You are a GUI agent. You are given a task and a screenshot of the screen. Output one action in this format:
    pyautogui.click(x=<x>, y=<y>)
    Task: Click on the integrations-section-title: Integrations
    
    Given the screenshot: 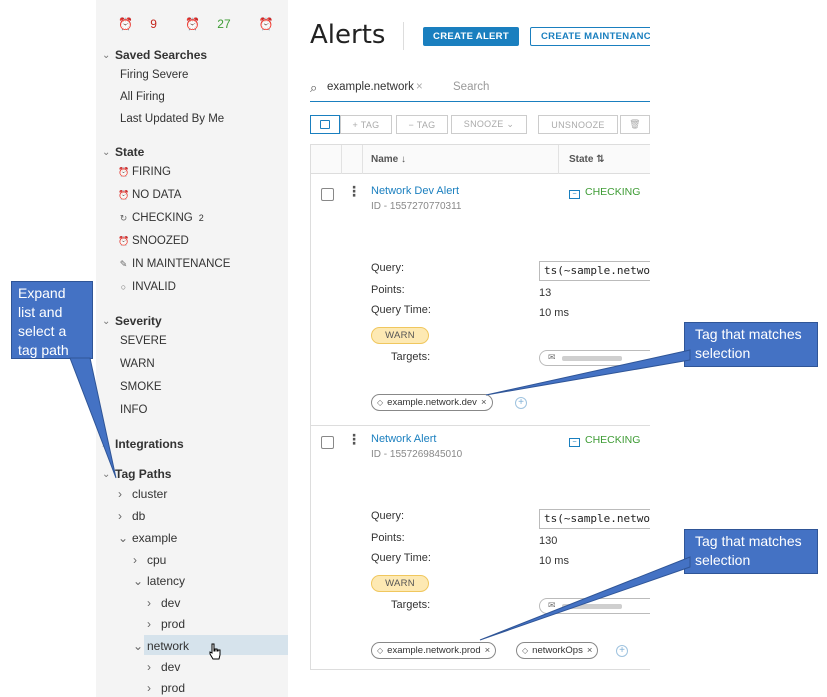 What is the action you would take?
    pyautogui.click(x=149, y=444)
    